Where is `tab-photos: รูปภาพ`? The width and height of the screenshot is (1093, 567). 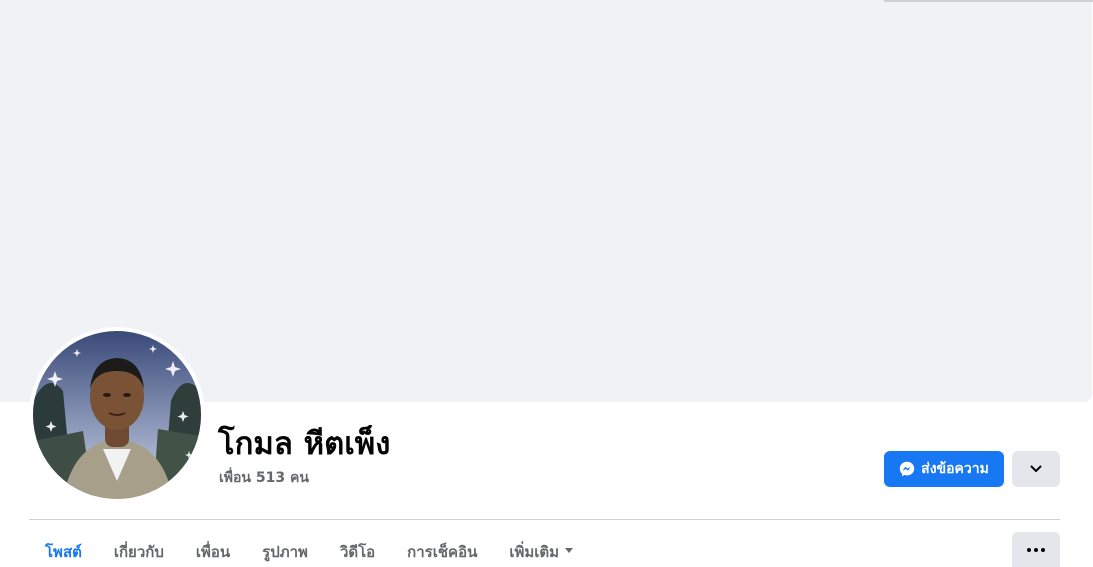
tab-photos: รูปภาพ is located at coordinates (285, 547).